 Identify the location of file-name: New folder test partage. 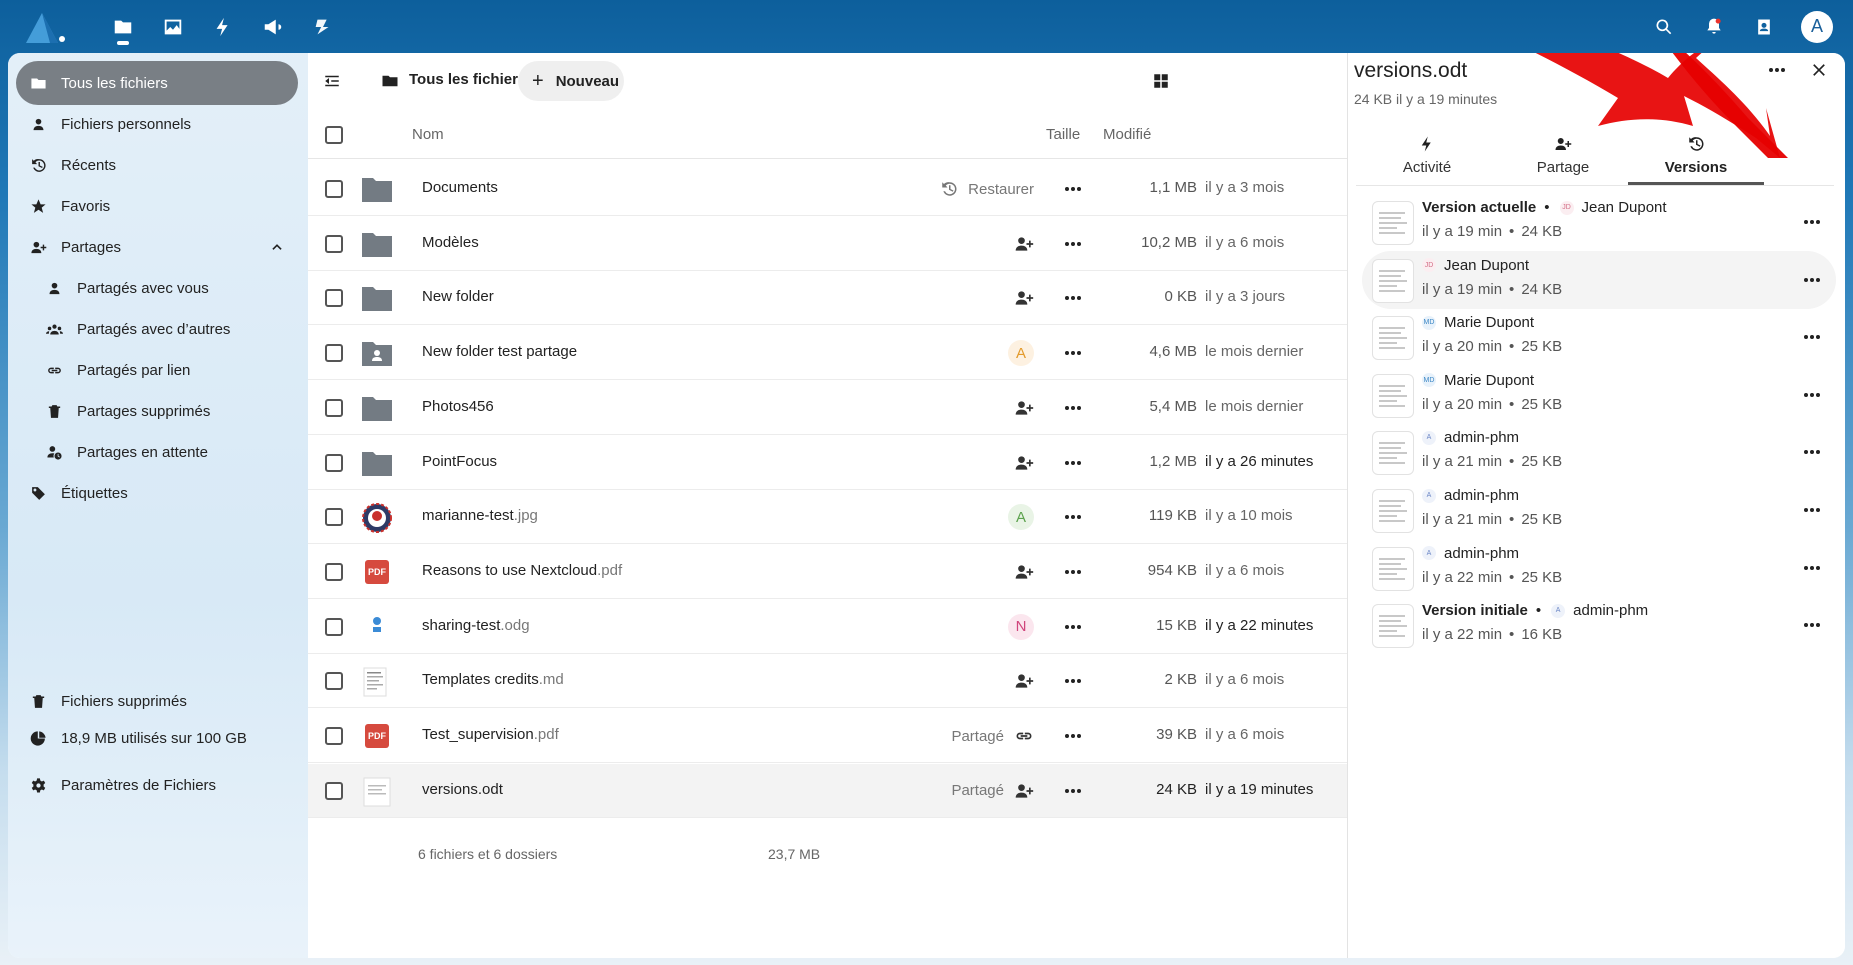
(499, 351).